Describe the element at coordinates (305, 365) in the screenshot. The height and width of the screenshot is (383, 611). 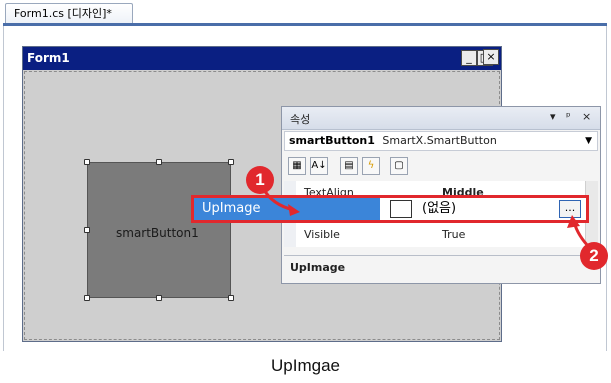
I see `figure-caption: UpImgae` at that location.